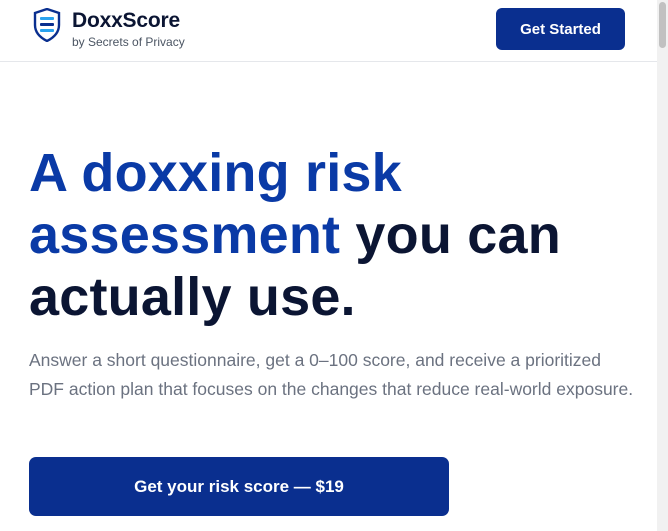 This screenshot has height=531, width=668. I want to click on get-started-button: Get Started, so click(560, 29).